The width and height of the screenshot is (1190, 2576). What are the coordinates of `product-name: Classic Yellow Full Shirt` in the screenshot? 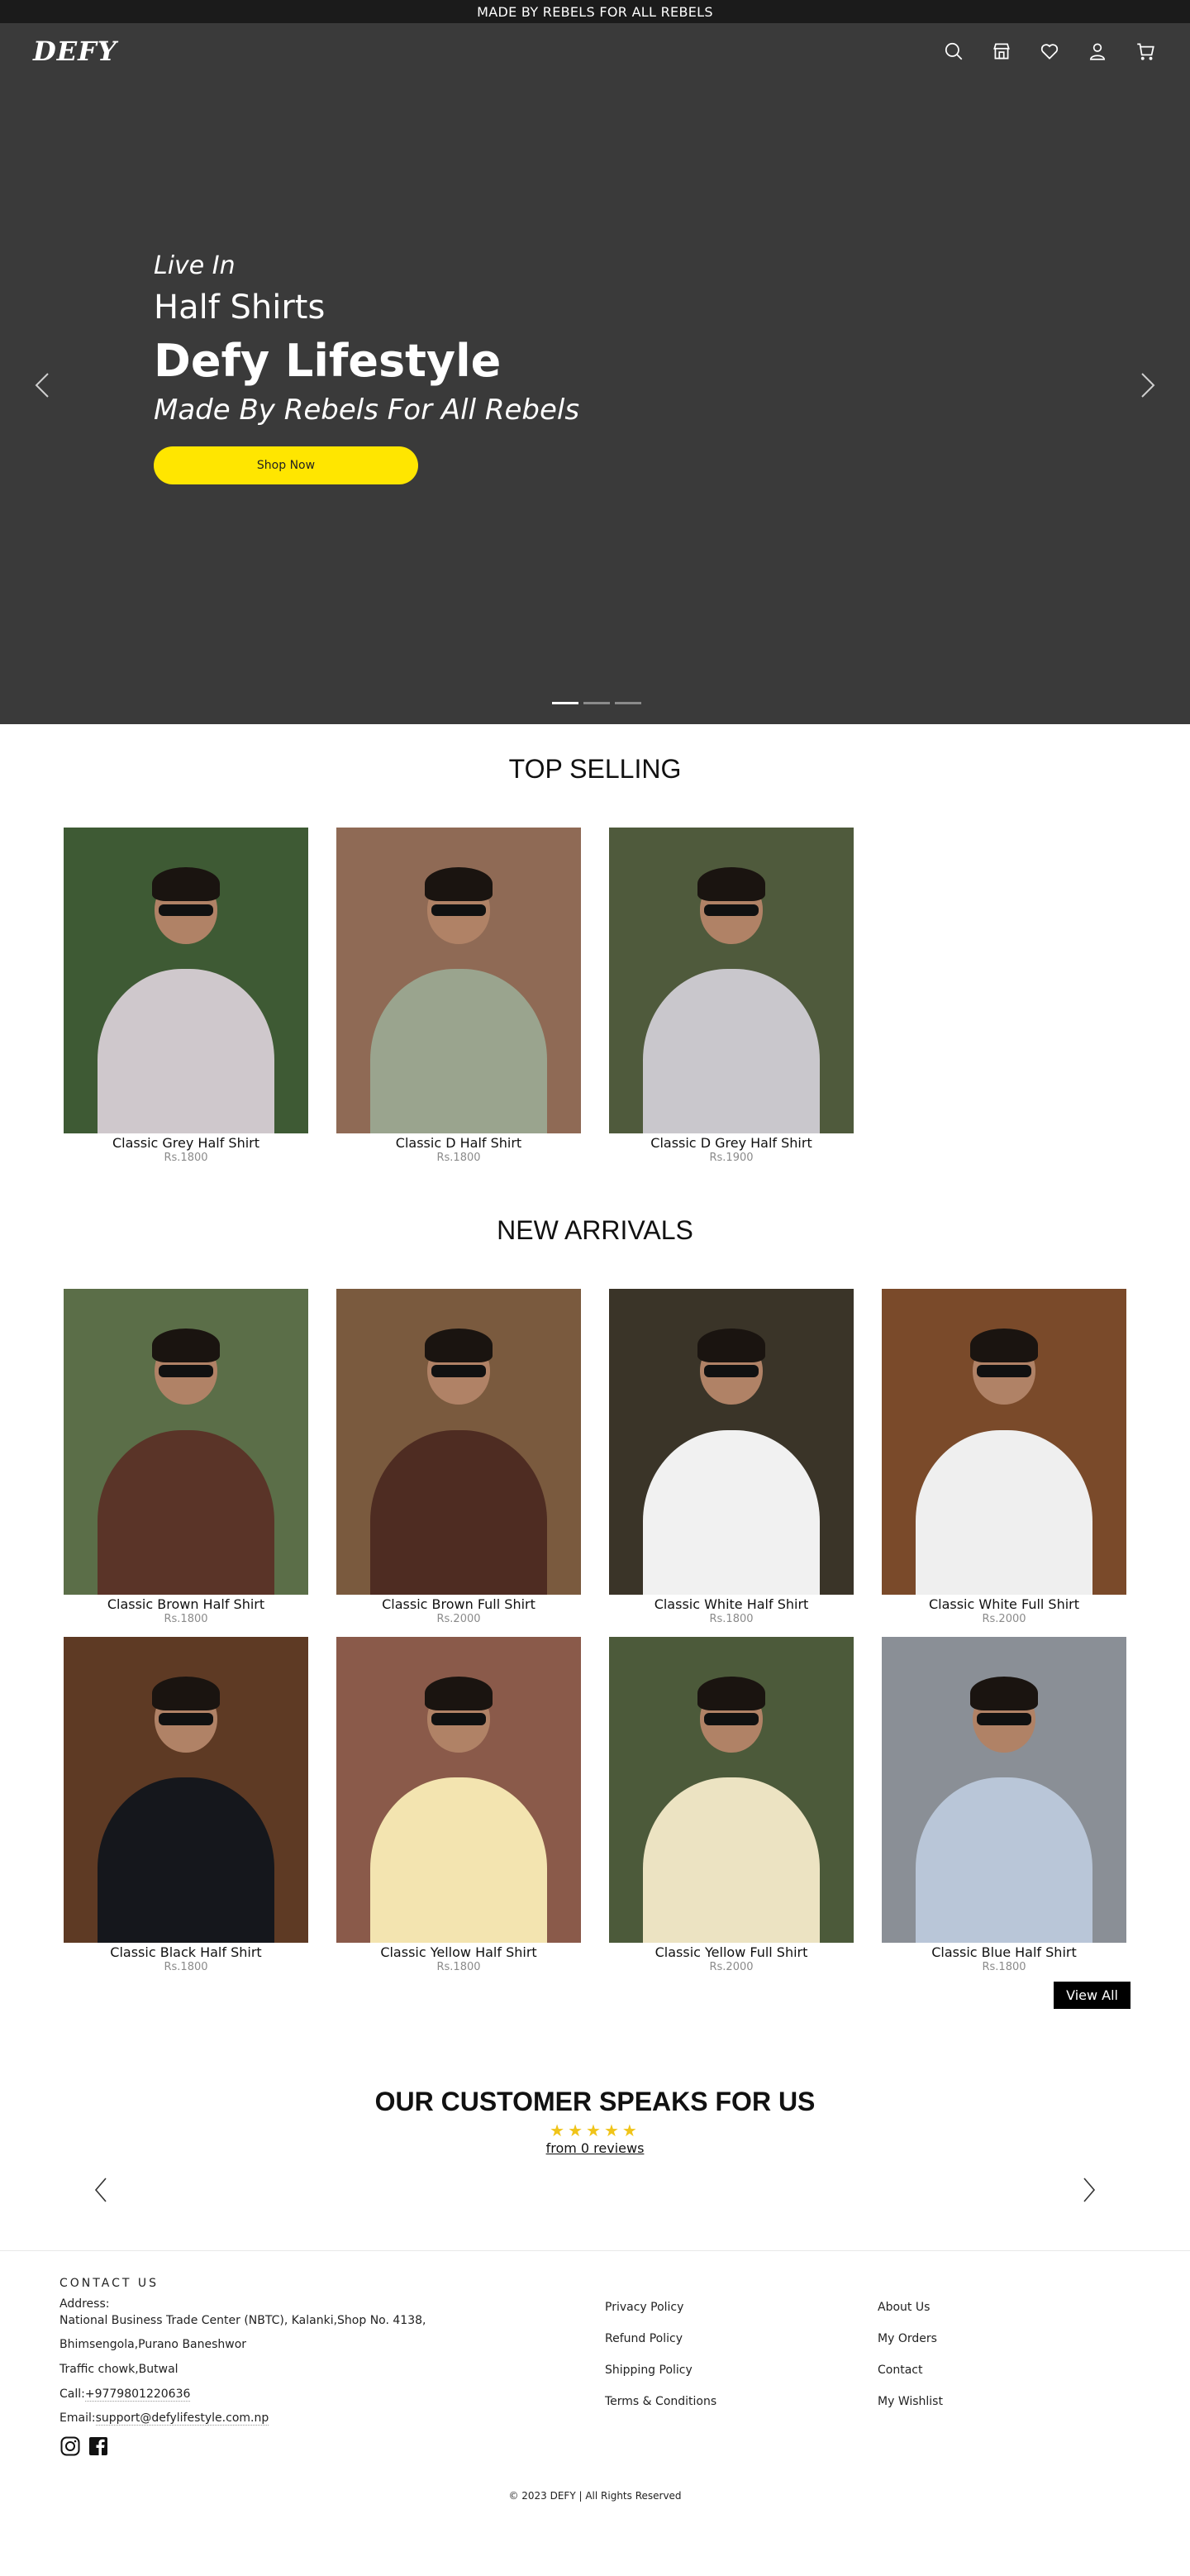 It's located at (731, 1952).